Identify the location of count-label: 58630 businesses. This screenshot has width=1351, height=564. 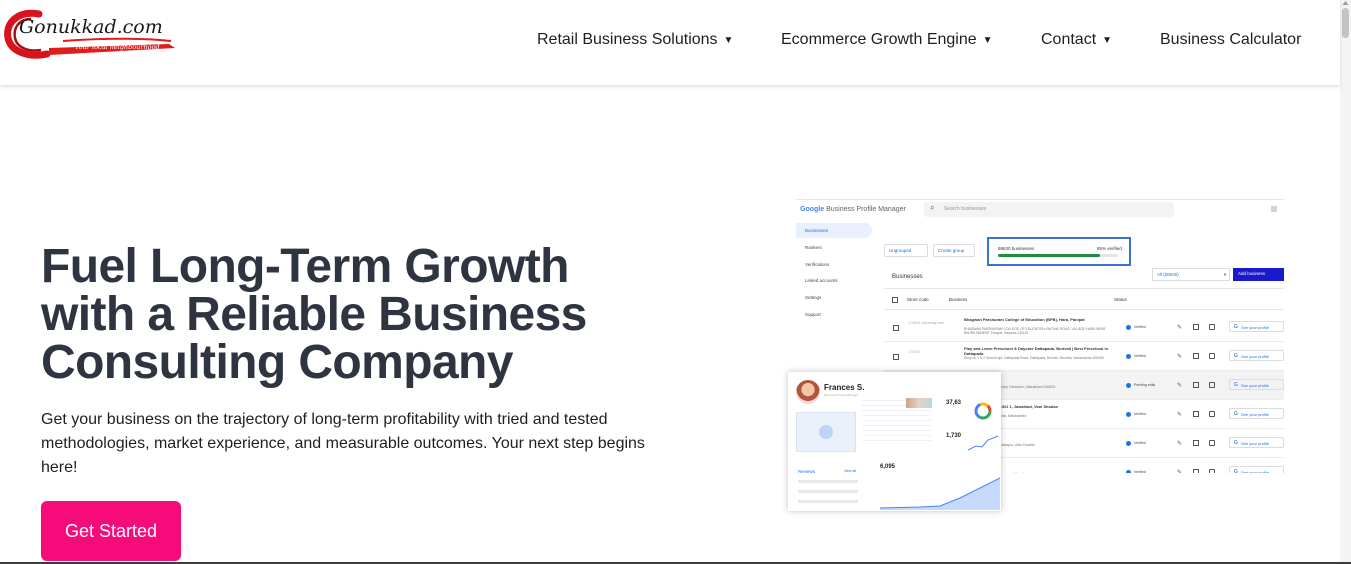
(1016, 248).